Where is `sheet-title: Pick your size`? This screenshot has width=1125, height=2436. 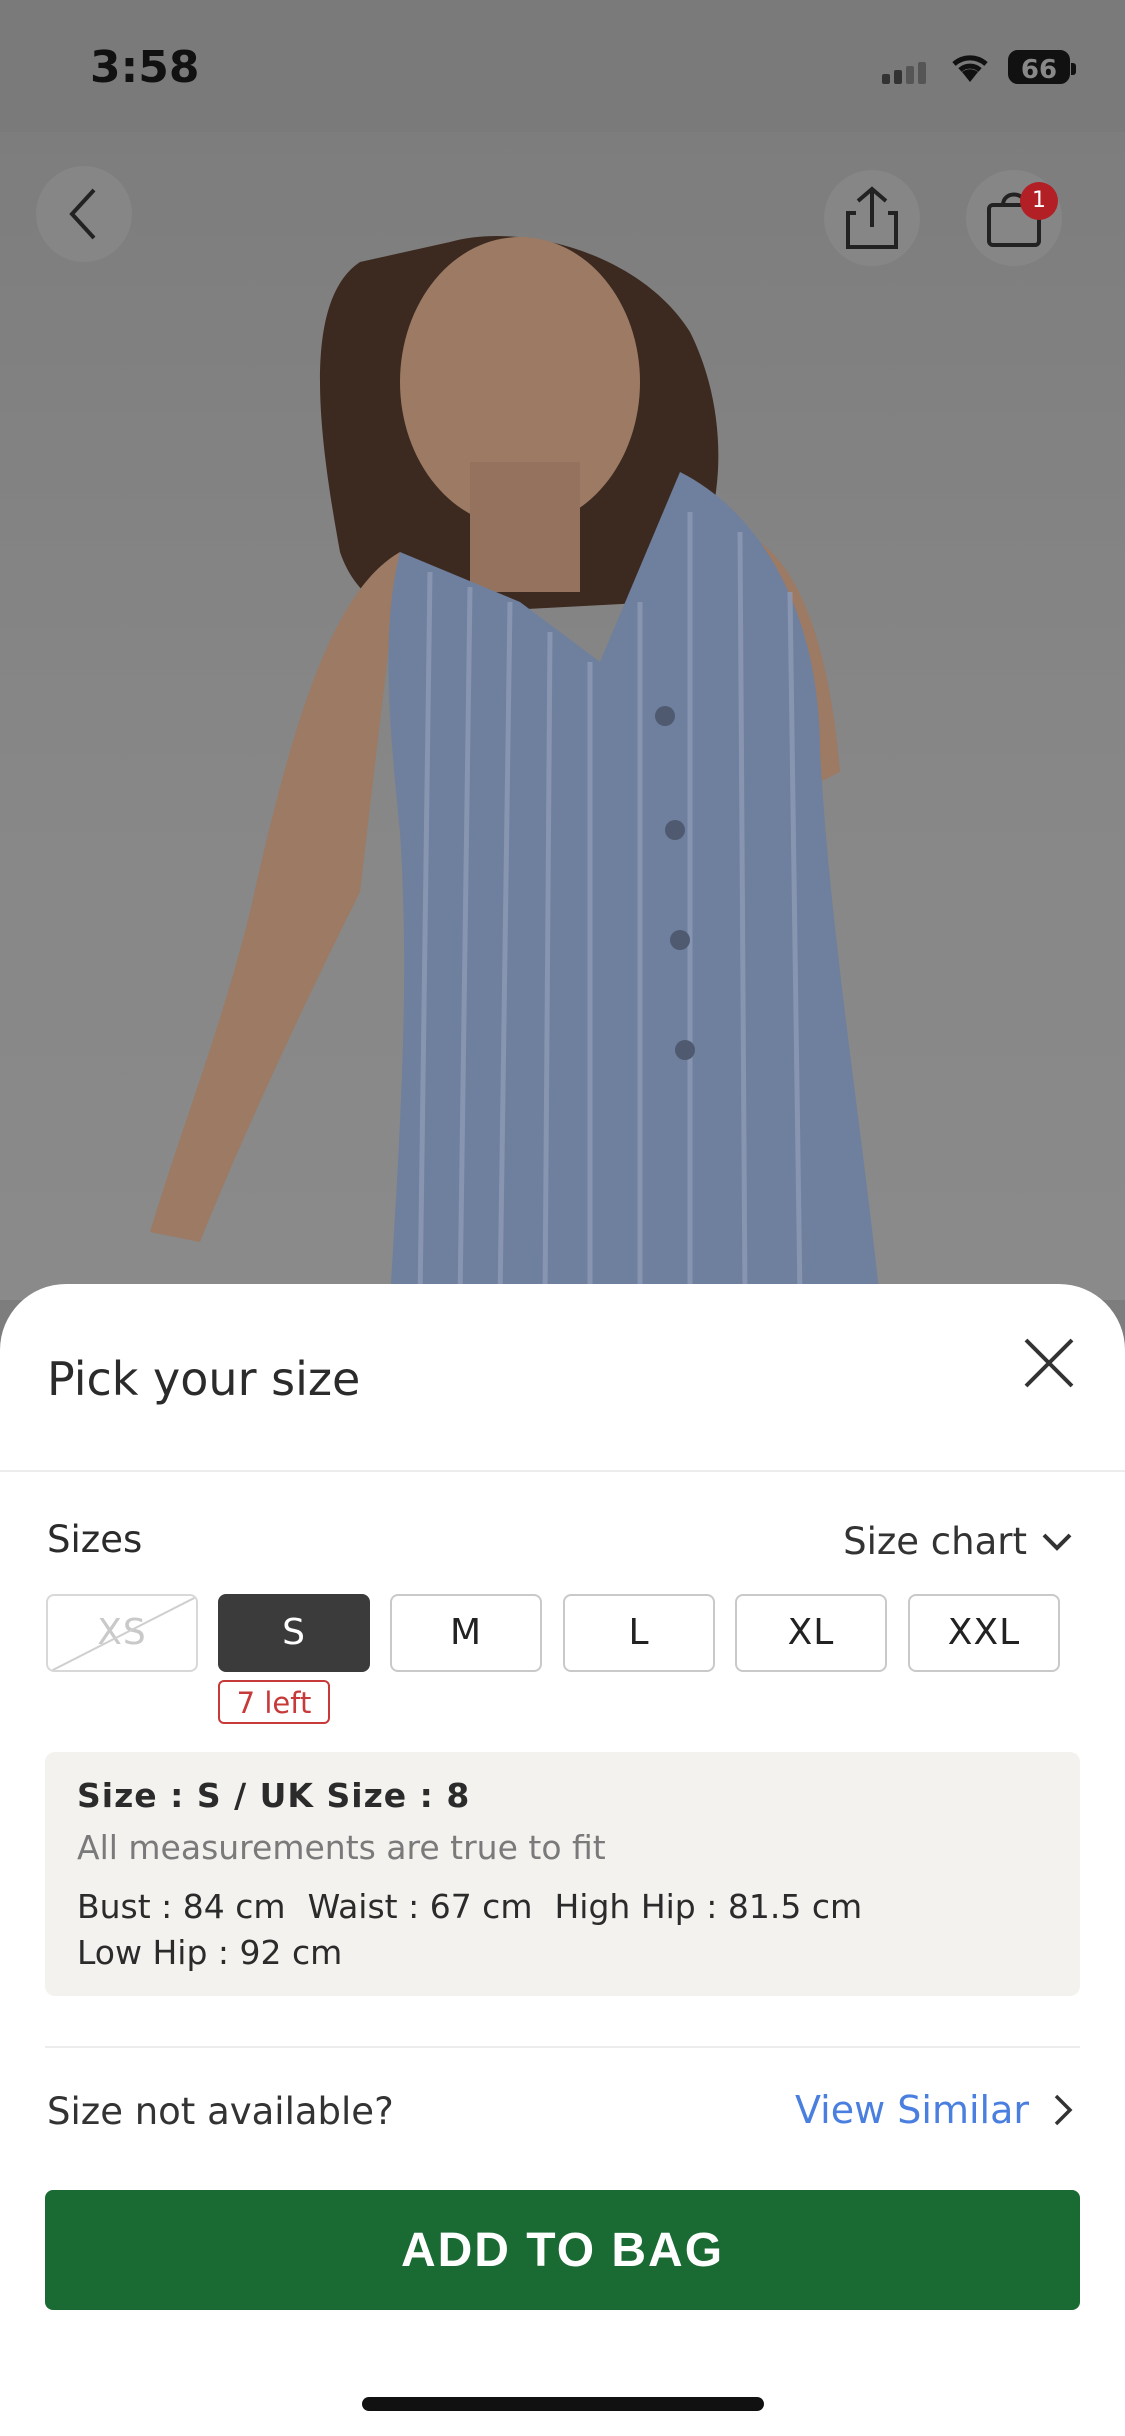 sheet-title: Pick your size is located at coordinates (204, 1379).